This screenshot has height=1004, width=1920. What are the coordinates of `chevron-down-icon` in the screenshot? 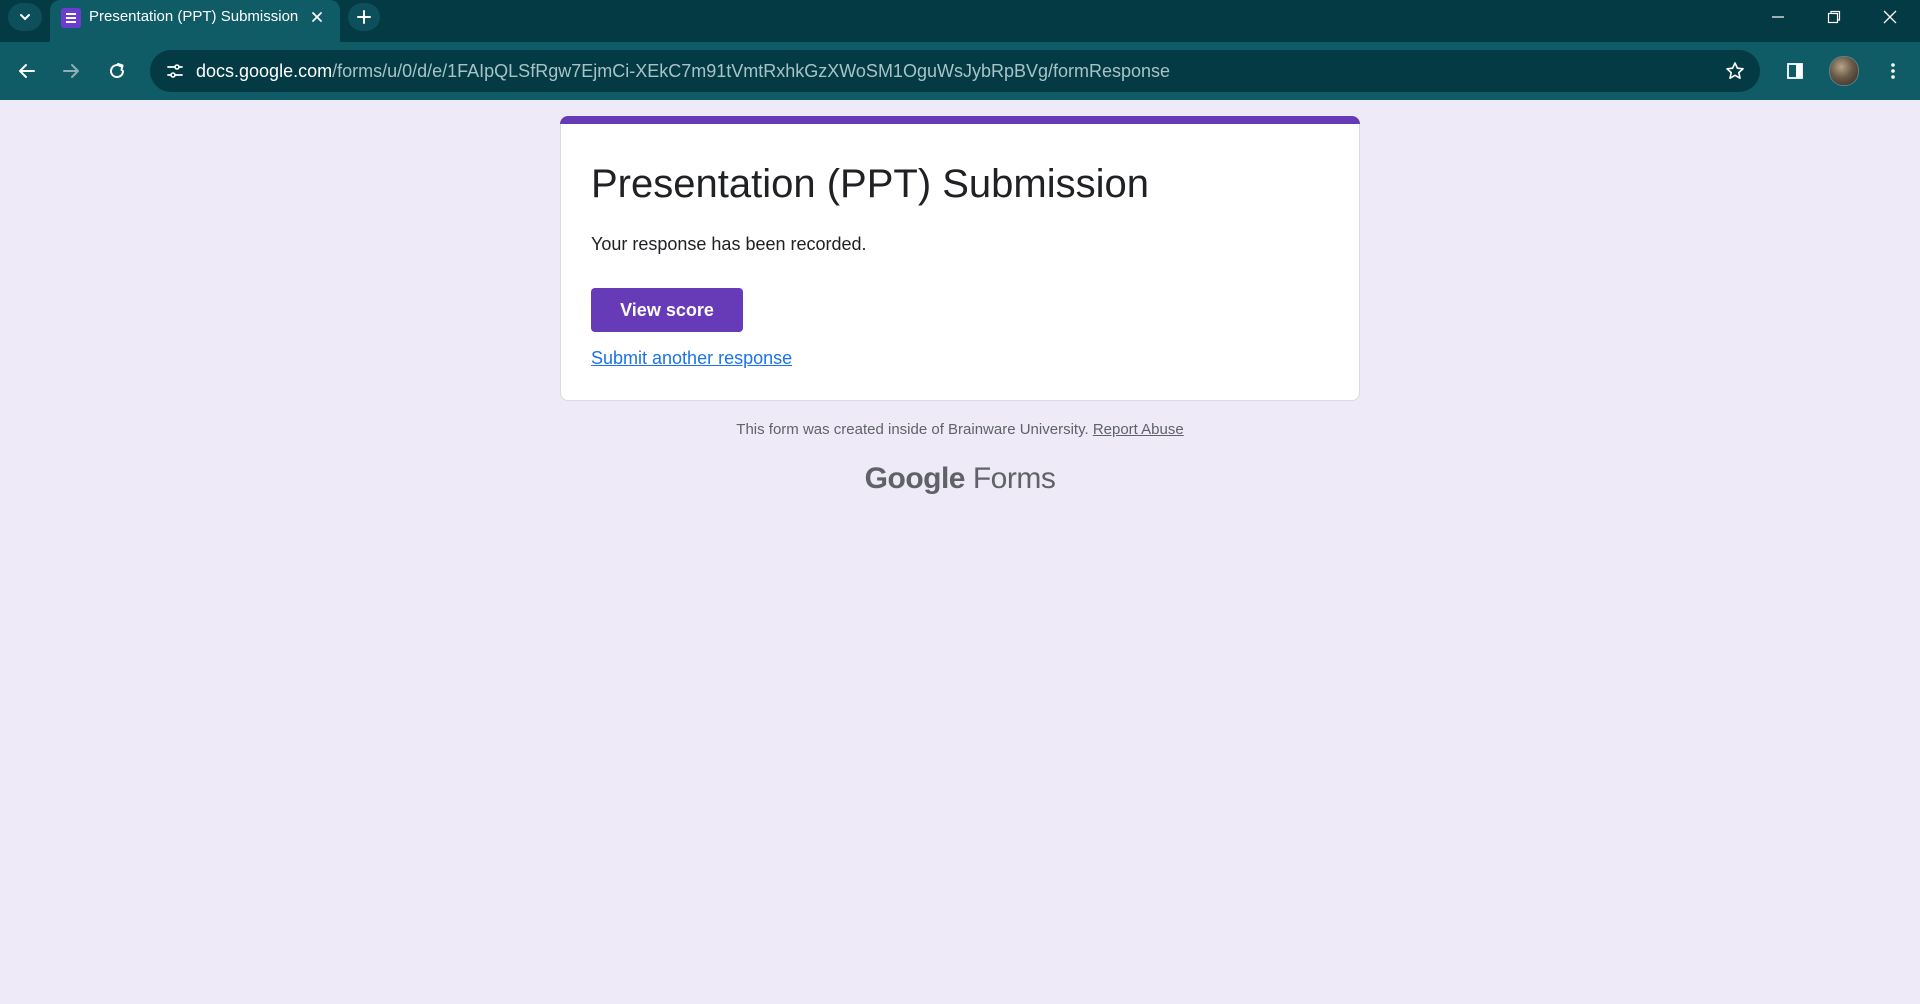 It's located at (25, 17).